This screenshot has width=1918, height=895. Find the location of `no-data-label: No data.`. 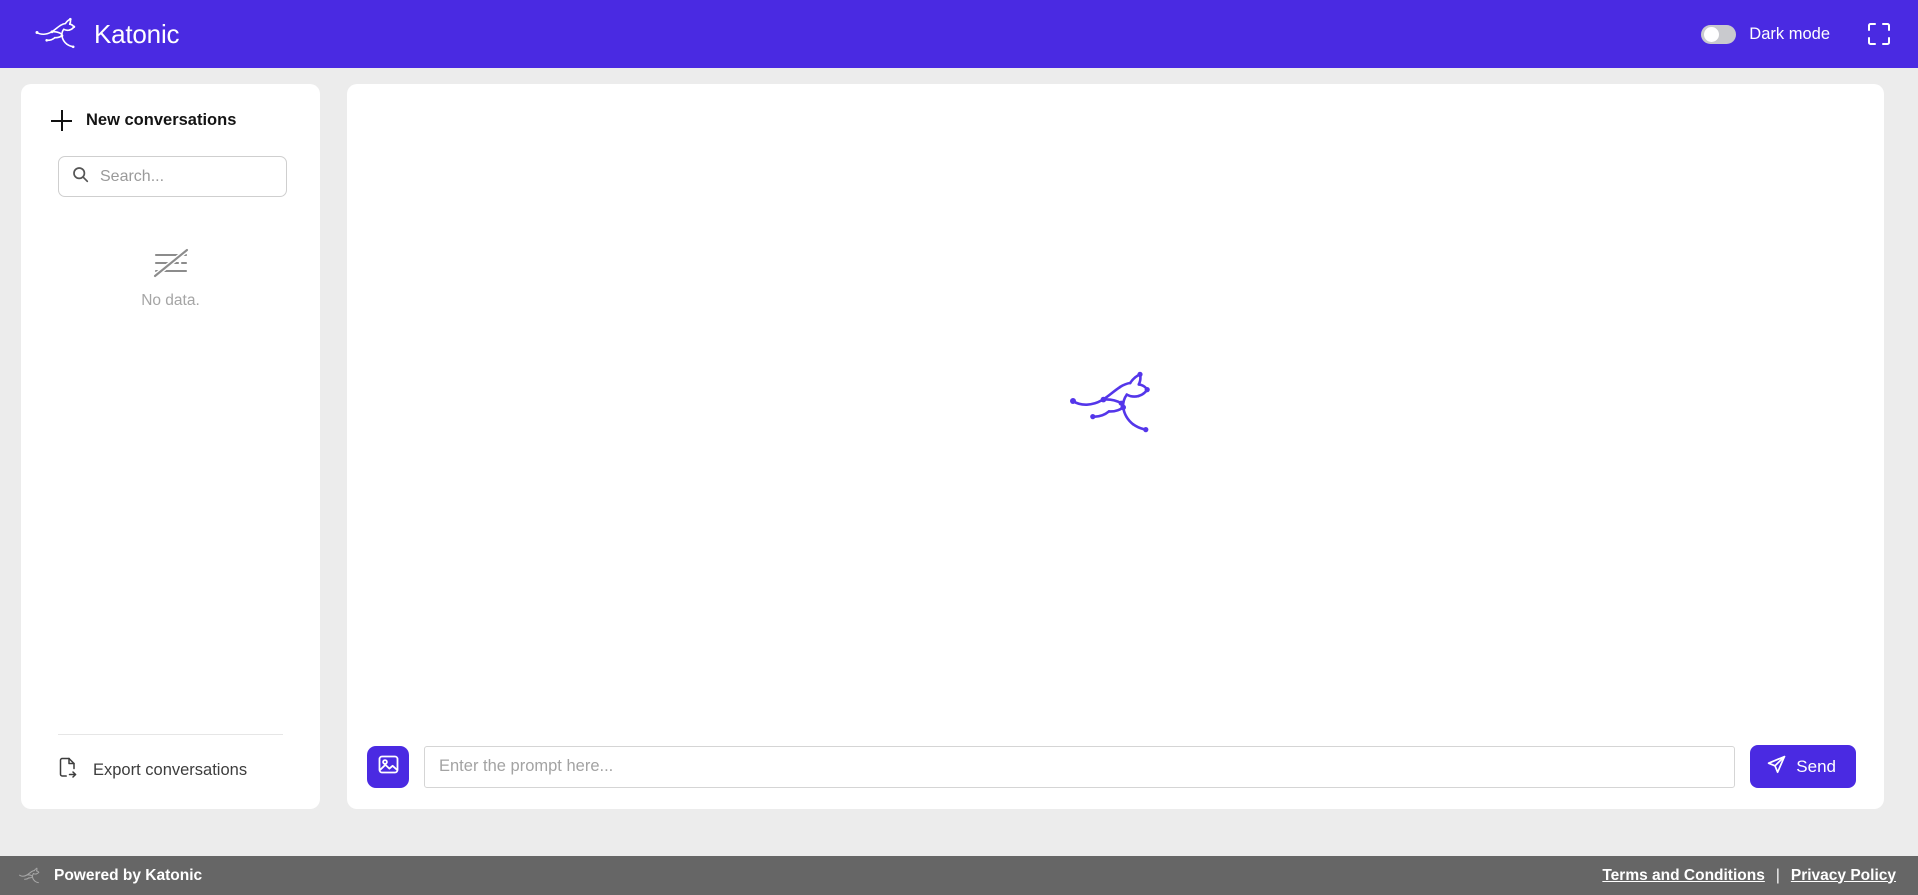

no-data-label: No data. is located at coordinates (170, 300).